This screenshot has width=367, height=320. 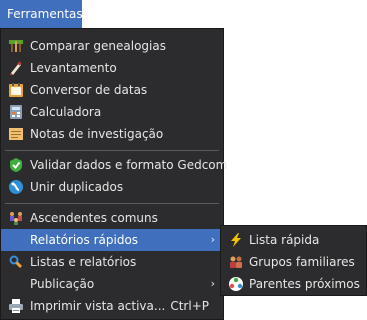 I want to click on merge-duplicates-icon, so click(x=16, y=187).